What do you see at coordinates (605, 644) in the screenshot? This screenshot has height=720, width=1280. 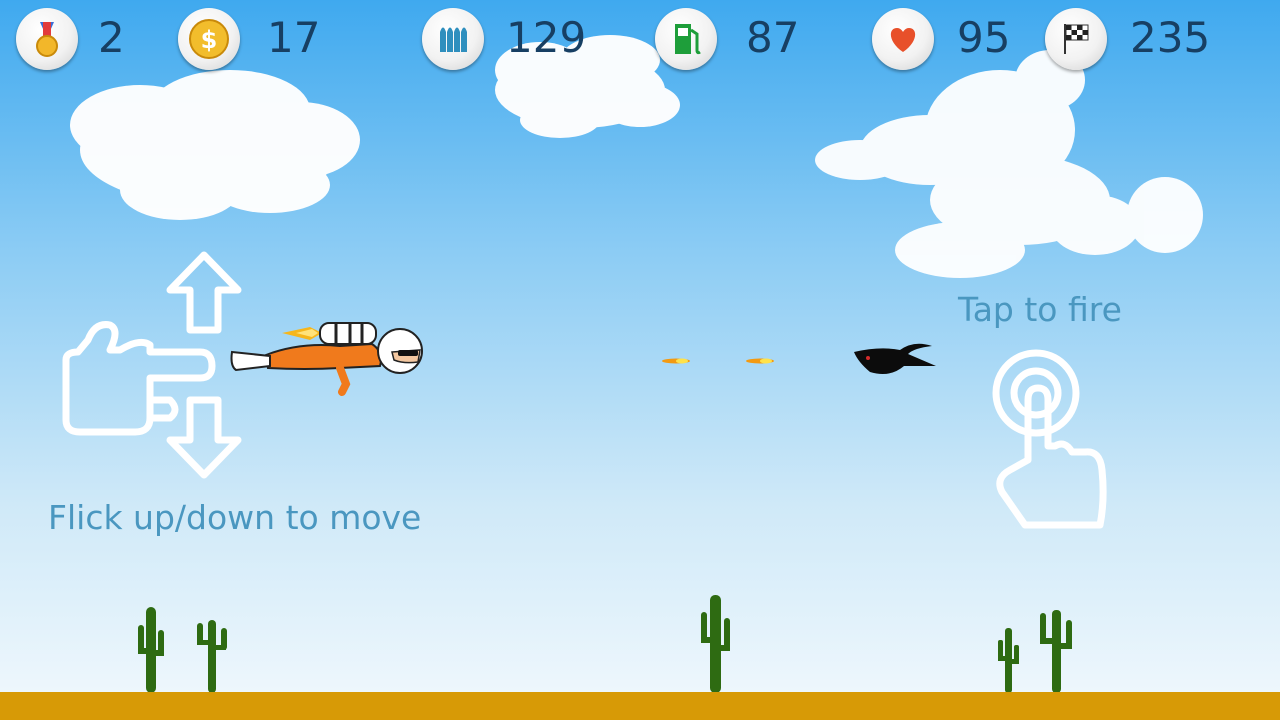 I see `cactus-layer` at bounding box center [605, 644].